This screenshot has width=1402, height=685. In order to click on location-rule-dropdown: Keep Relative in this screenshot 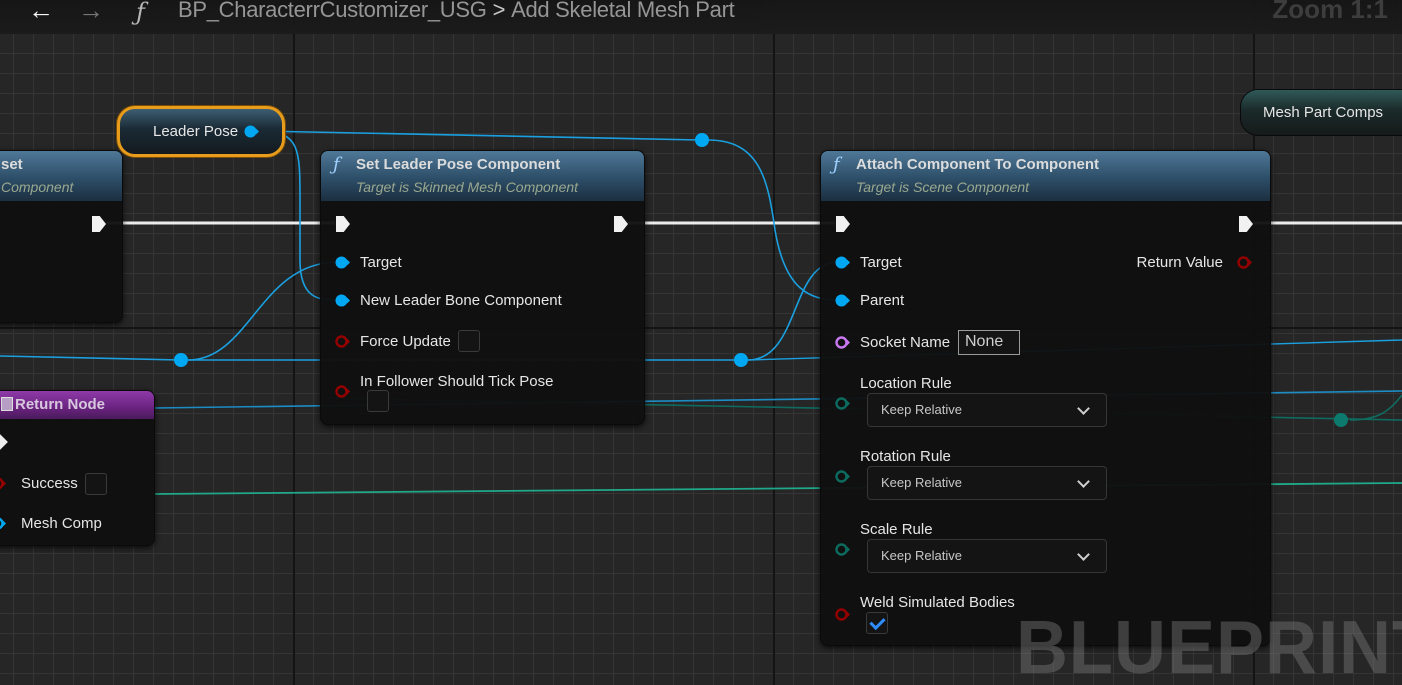, I will do `click(987, 410)`.